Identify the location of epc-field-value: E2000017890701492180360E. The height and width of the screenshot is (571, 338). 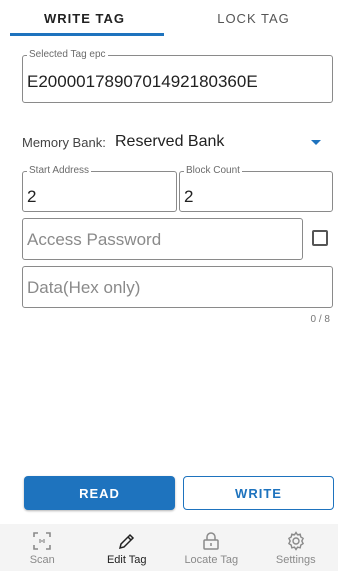
(142, 81).